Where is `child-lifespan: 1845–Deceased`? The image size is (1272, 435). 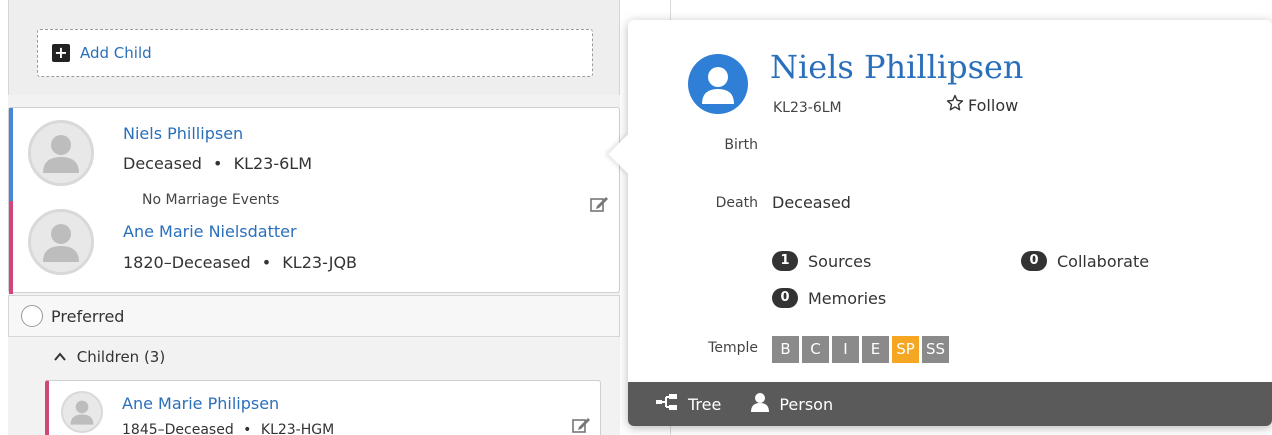
child-lifespan: 1845–Deceased is located at coordinates (178, 428).